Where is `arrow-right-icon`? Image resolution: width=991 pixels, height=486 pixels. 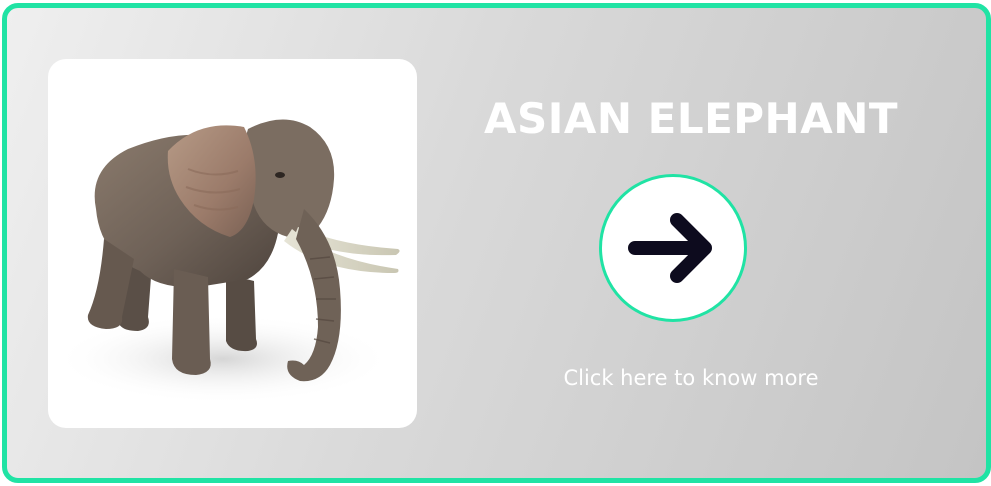 arrow-right-icon is located at coordinates (670, 248).